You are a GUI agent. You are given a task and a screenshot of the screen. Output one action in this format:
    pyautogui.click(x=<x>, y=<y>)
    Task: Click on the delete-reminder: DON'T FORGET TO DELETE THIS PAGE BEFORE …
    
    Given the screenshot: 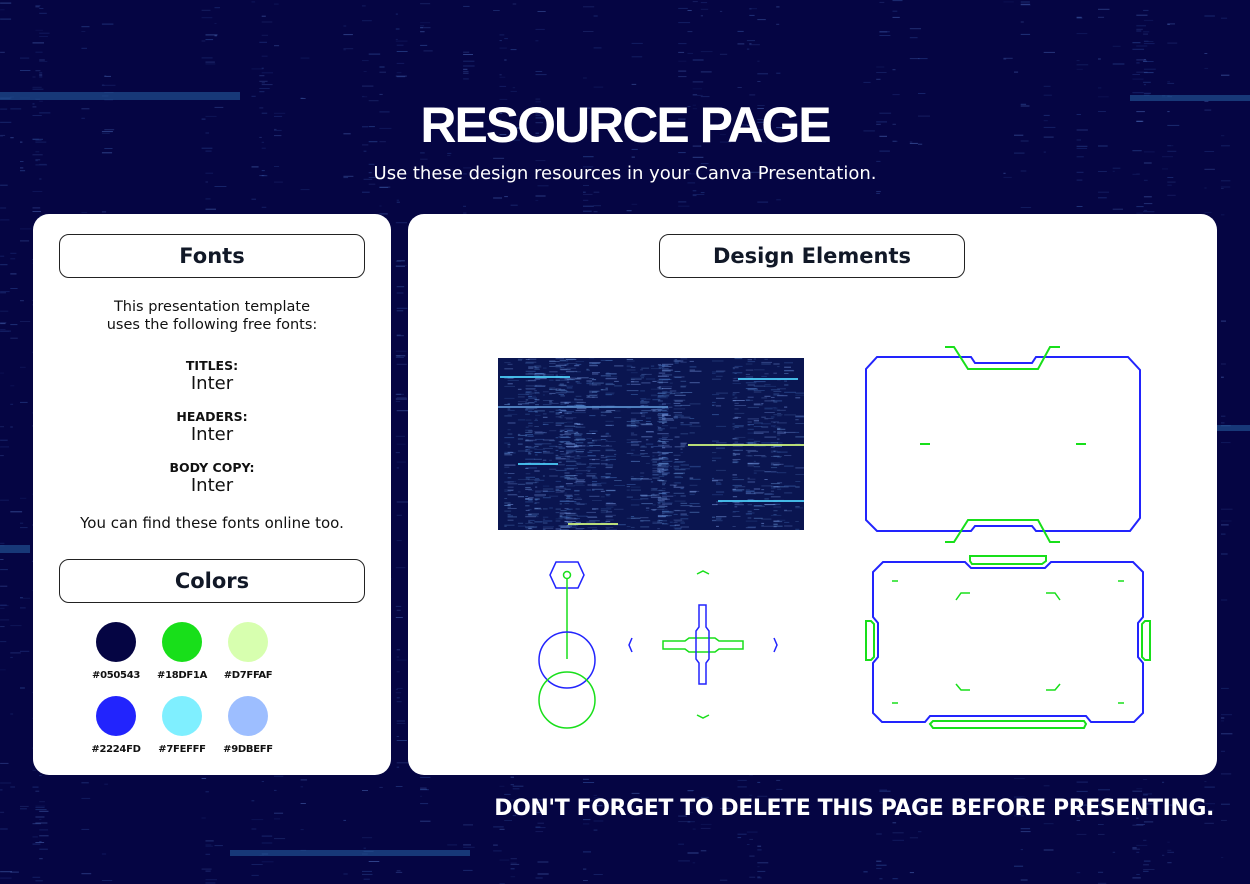 What is the action you would take?
    pyautogui.click(x=854, y=808)
    